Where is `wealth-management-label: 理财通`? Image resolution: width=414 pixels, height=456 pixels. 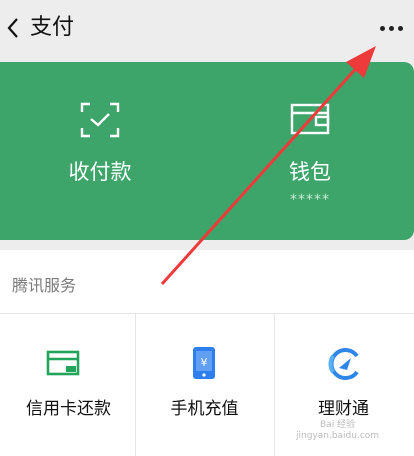
wealth-management-label: 理财通 is located at coordinates (343, 409).